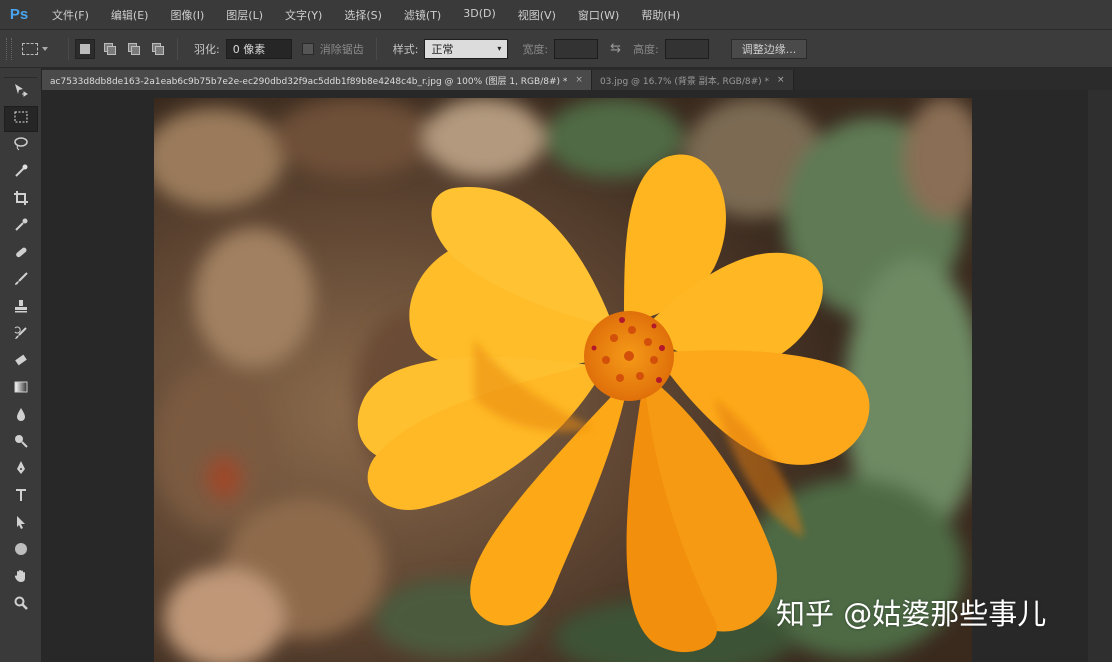 The width and height of the screenshot is (1112, 662). I want to click on eyedropper-tool, so click(21, 227).